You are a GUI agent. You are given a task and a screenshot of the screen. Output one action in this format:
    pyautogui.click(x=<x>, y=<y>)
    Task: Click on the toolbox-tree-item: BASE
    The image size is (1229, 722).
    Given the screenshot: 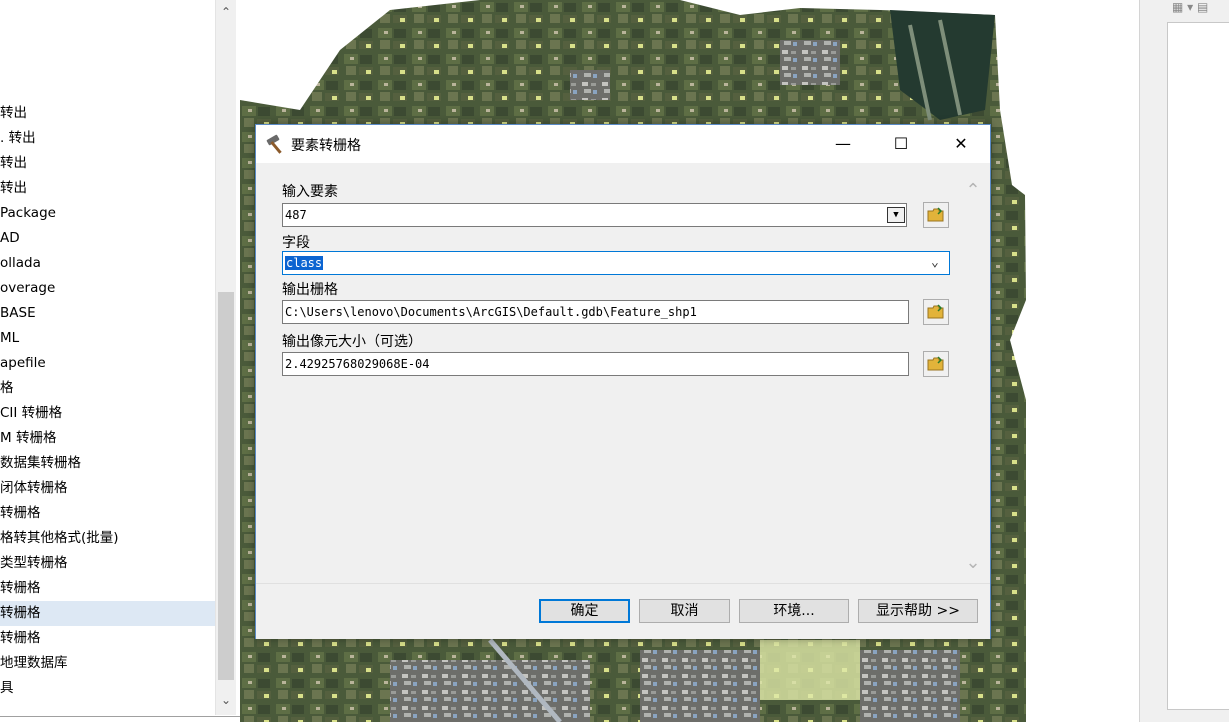 What is the action you would take?
    pyautogui.click(x=108, y=313)
    